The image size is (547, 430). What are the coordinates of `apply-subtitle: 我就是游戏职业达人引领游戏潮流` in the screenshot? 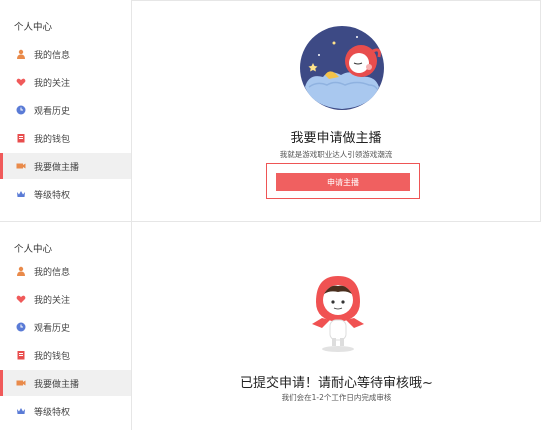 It's located at (336, 154).